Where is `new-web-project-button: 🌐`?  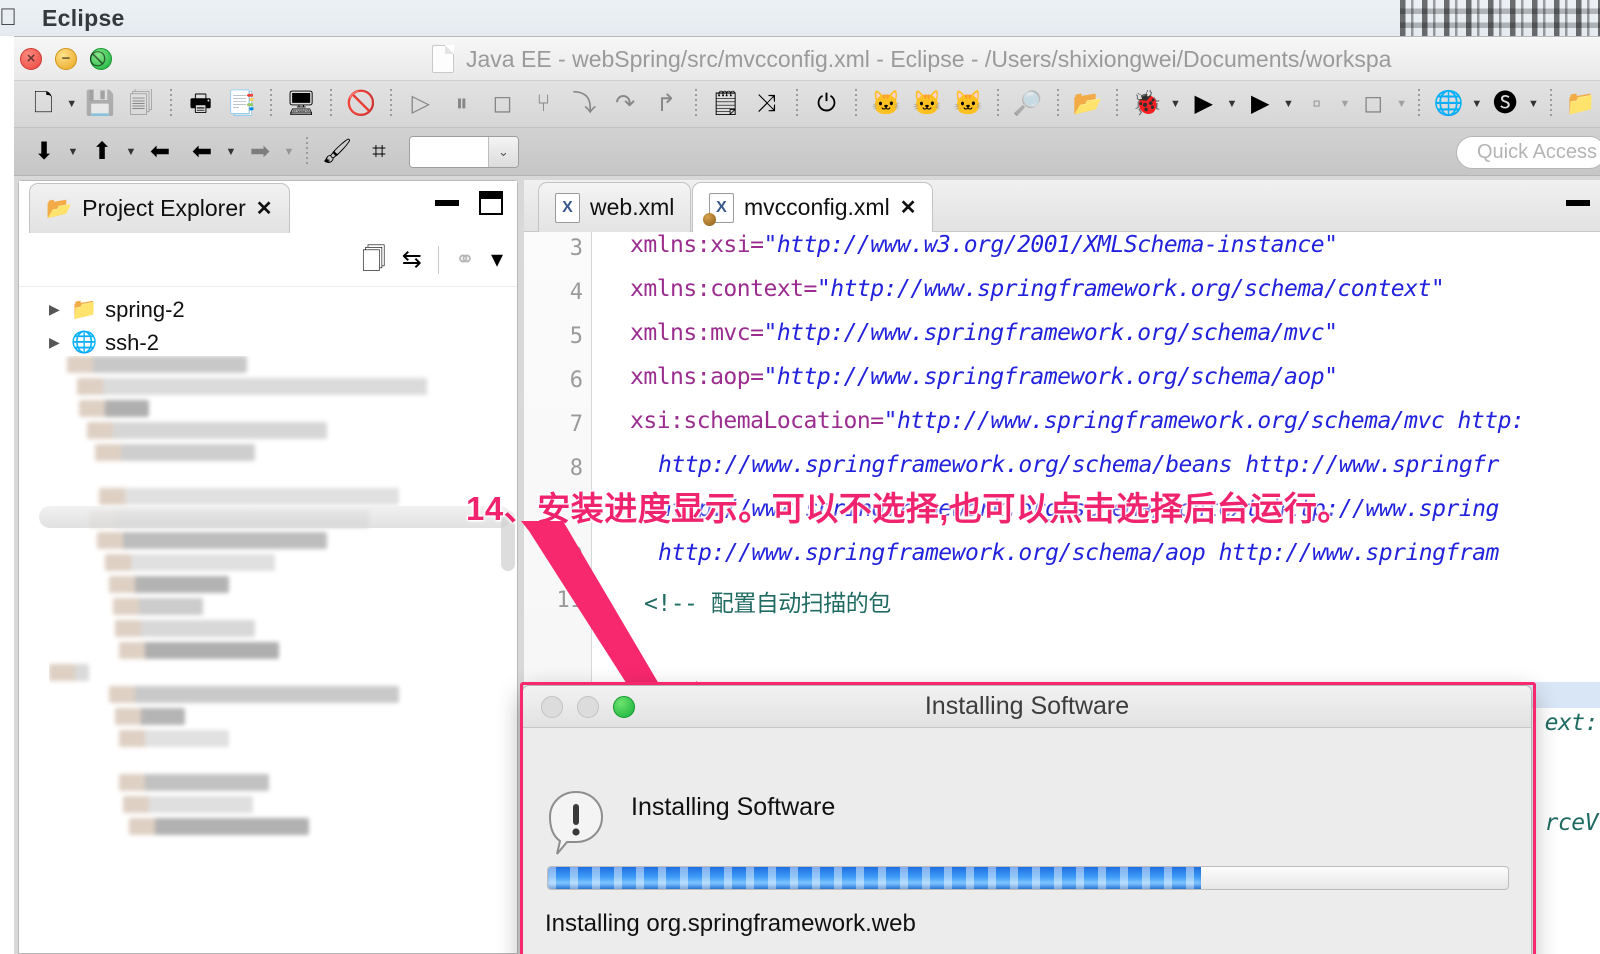 new-web-project-button: 🌐 is located at coordinates (1448, 104).